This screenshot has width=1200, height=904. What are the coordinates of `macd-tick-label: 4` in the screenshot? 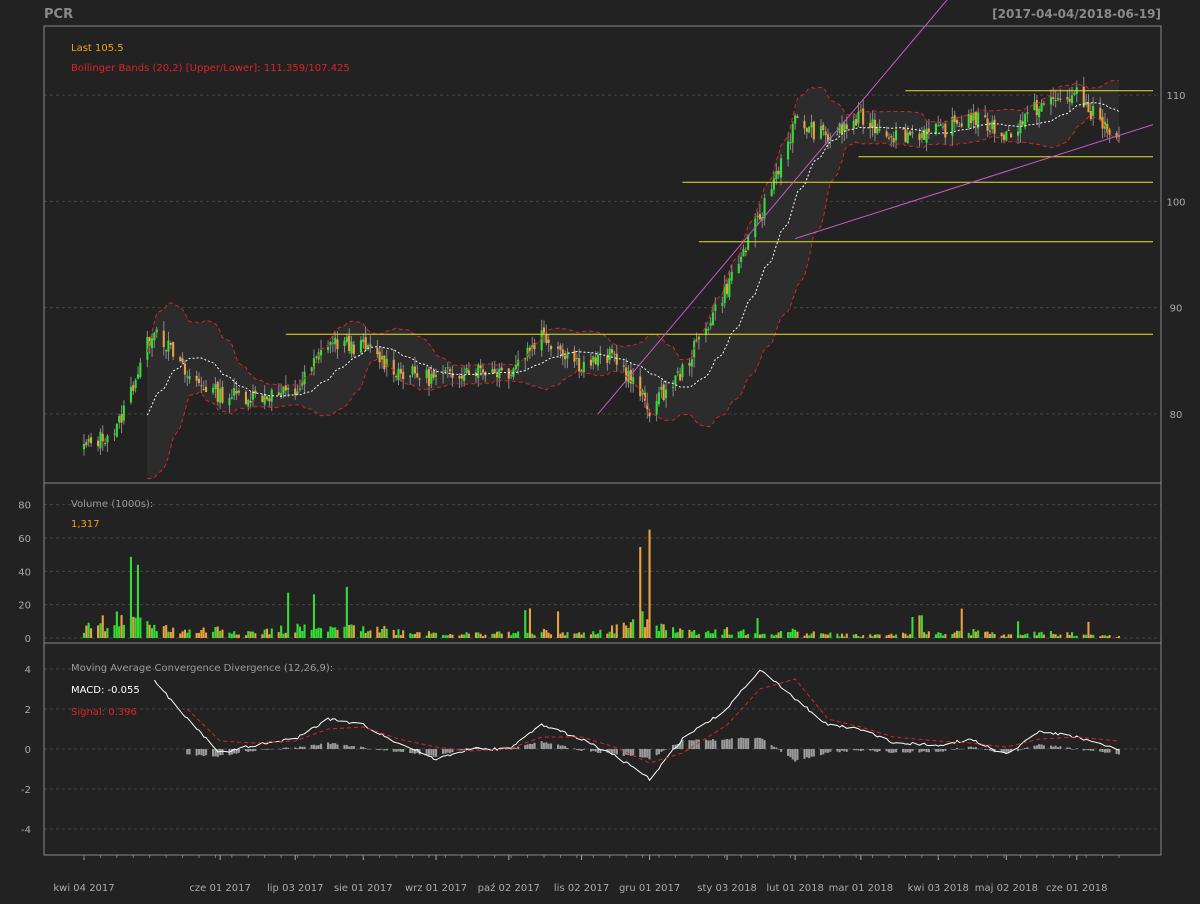 It's located at (28, 670).